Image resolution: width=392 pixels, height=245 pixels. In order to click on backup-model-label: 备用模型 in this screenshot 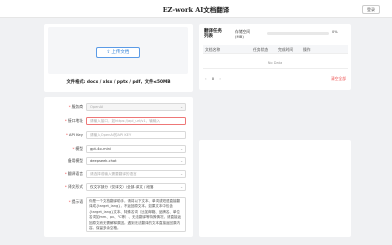, I will do `click(75, 160)`.